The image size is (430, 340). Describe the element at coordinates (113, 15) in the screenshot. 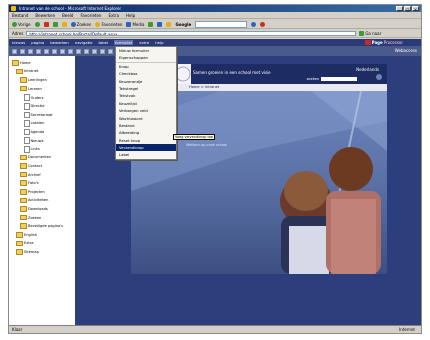

I see `menu-extra: Extra` at that location.